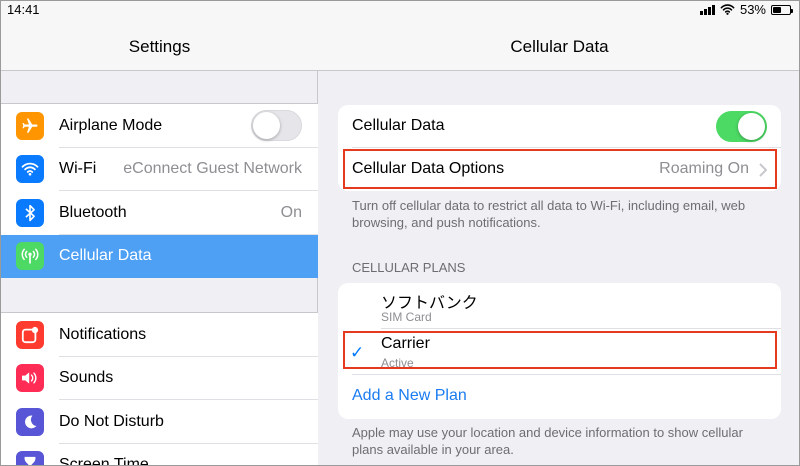 This screenshot has width=800, height=466. What do you see at coordinates (78, 169) in the screenshot?
I see `sidebar-item-label: Wi-Fi` at bounding box center [78, 169].